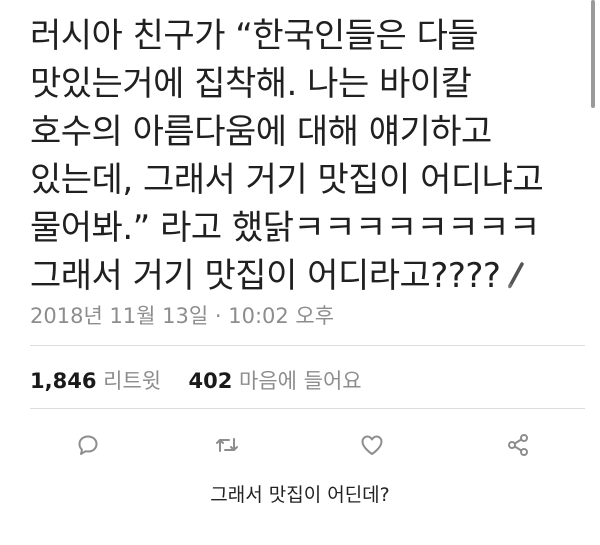 Image resolution: width=600 pixels, height=545 pixels. I want to click on tweet-timestamp: 2018년 11월 13일 · 10:02 오후, so click(182, 315).